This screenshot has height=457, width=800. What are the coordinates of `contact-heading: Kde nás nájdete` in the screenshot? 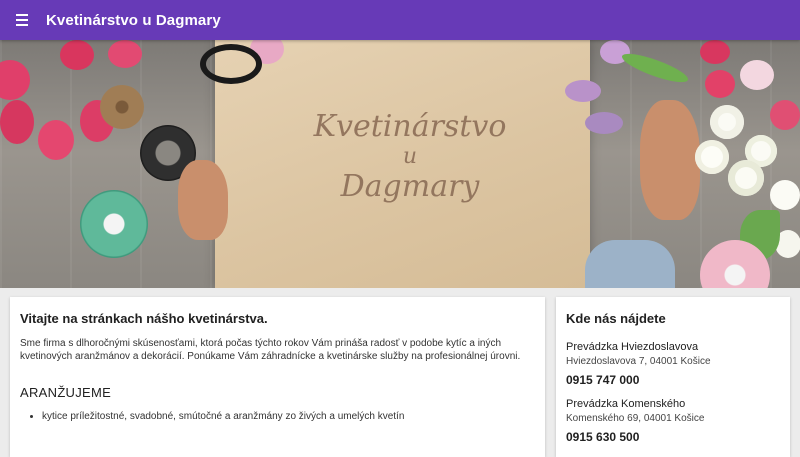 It's located at (616, 318).